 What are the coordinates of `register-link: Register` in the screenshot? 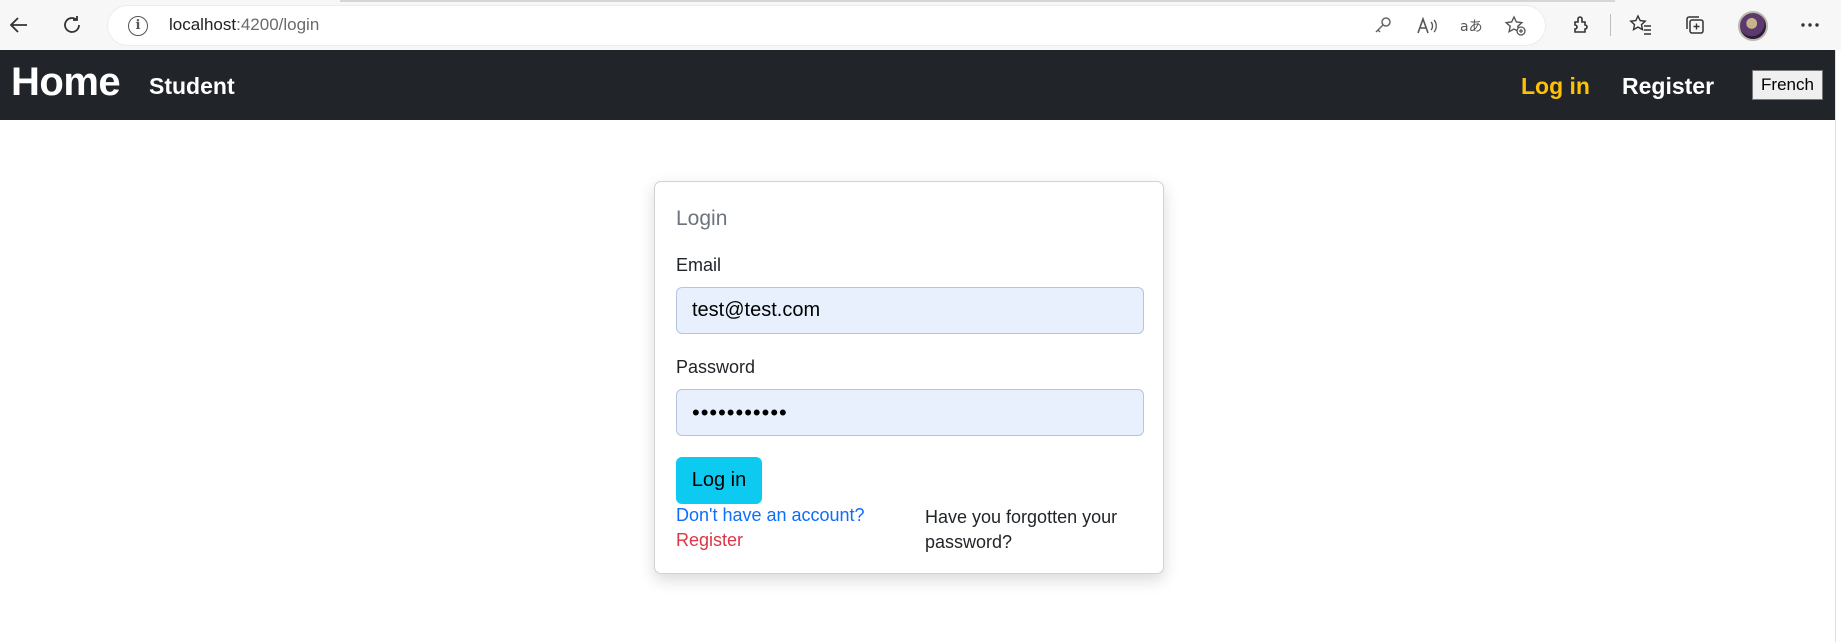 It's located at (709, 540).